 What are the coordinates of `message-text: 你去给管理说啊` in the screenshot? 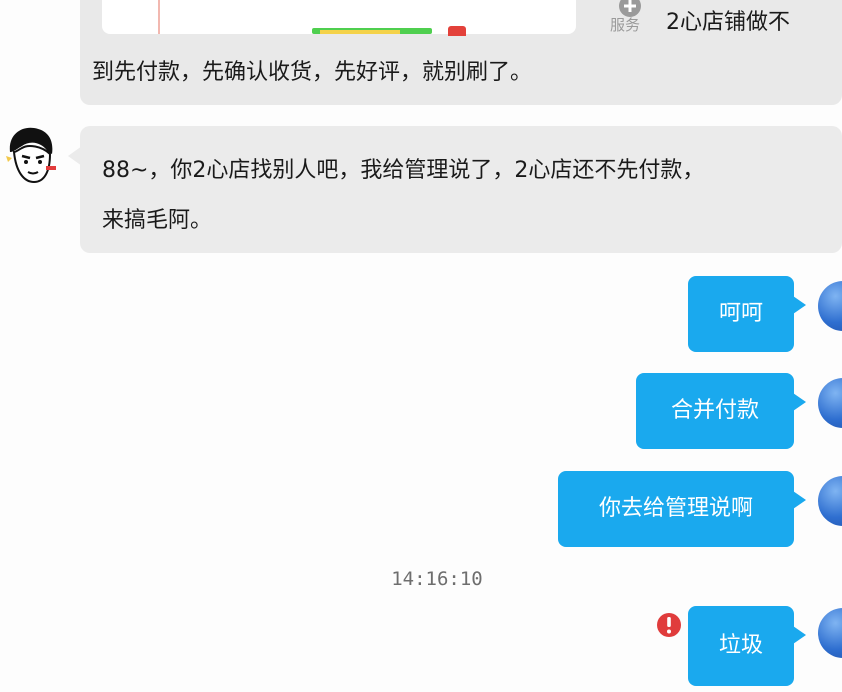 It's located at (675, 508).